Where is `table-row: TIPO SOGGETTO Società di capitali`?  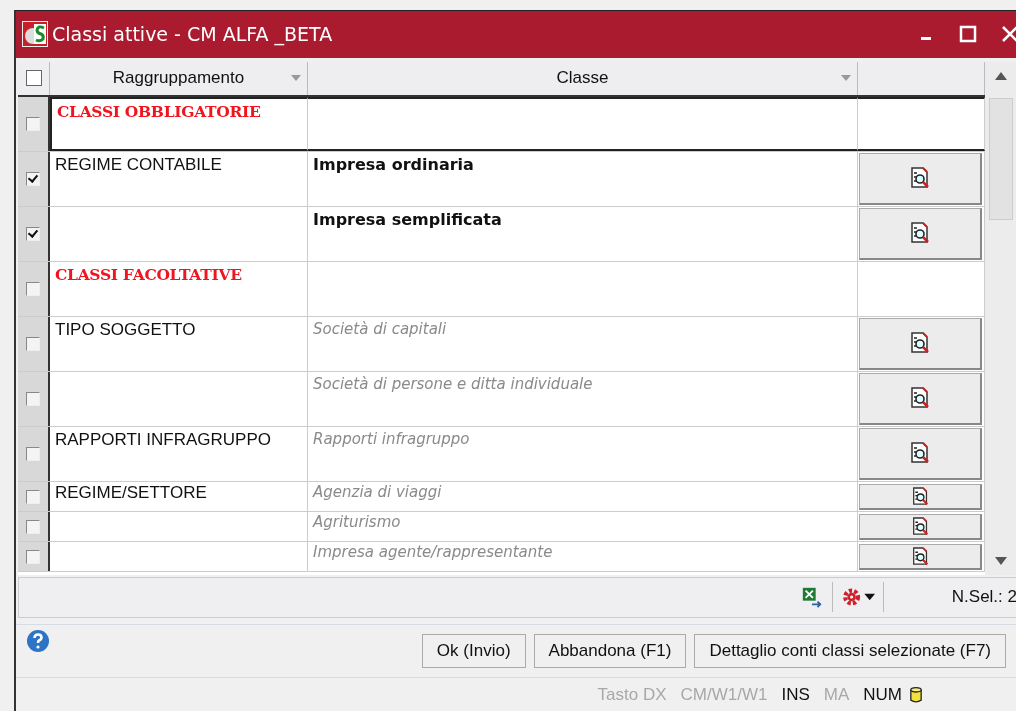 table-row: TIPO SOGGETTO Società di capitali is located at coordinates (501, 344).